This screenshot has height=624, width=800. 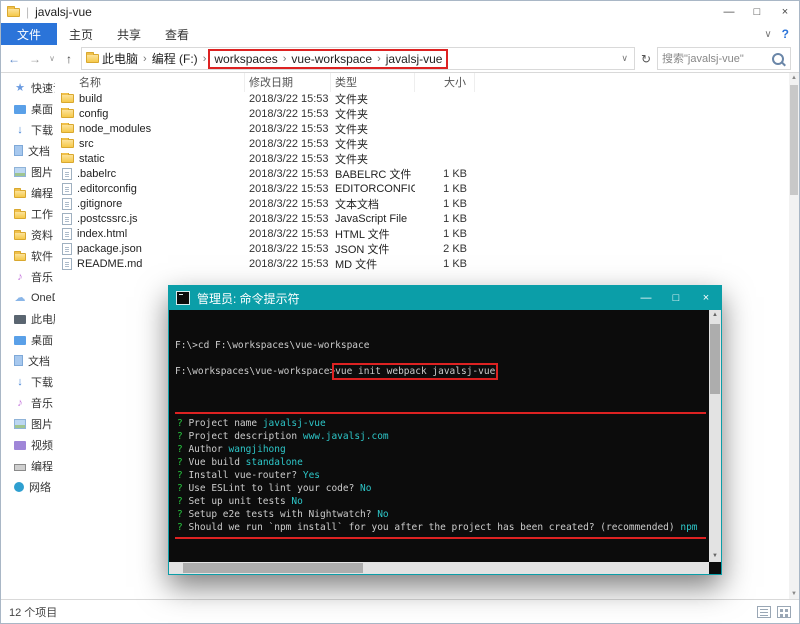 What do you see at coordinates (175, 58) in the screenshot?
I see `breadcrumb-item: 编程 (F:)` at bounding box center [175, 58].